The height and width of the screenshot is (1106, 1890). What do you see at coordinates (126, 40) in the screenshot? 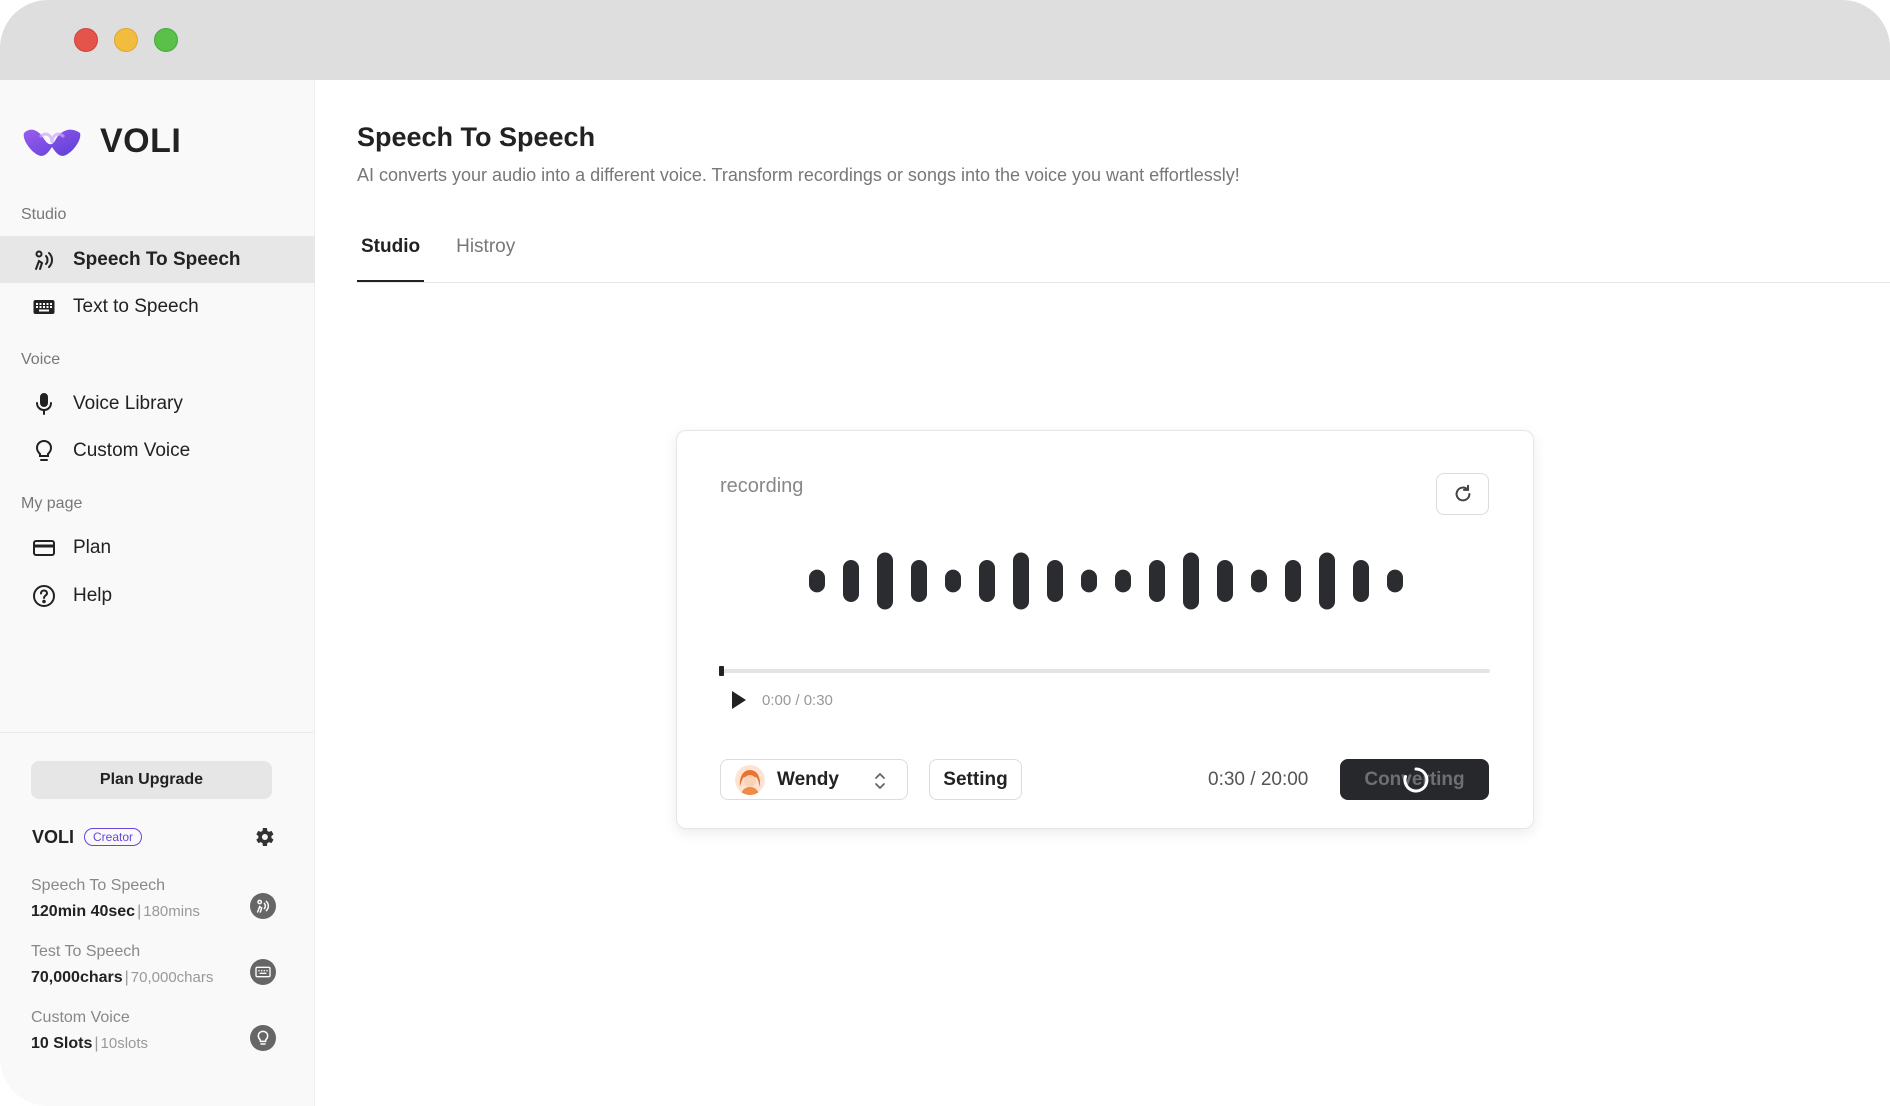
I see `minimize-window-button` at bounding box center [126, 40].